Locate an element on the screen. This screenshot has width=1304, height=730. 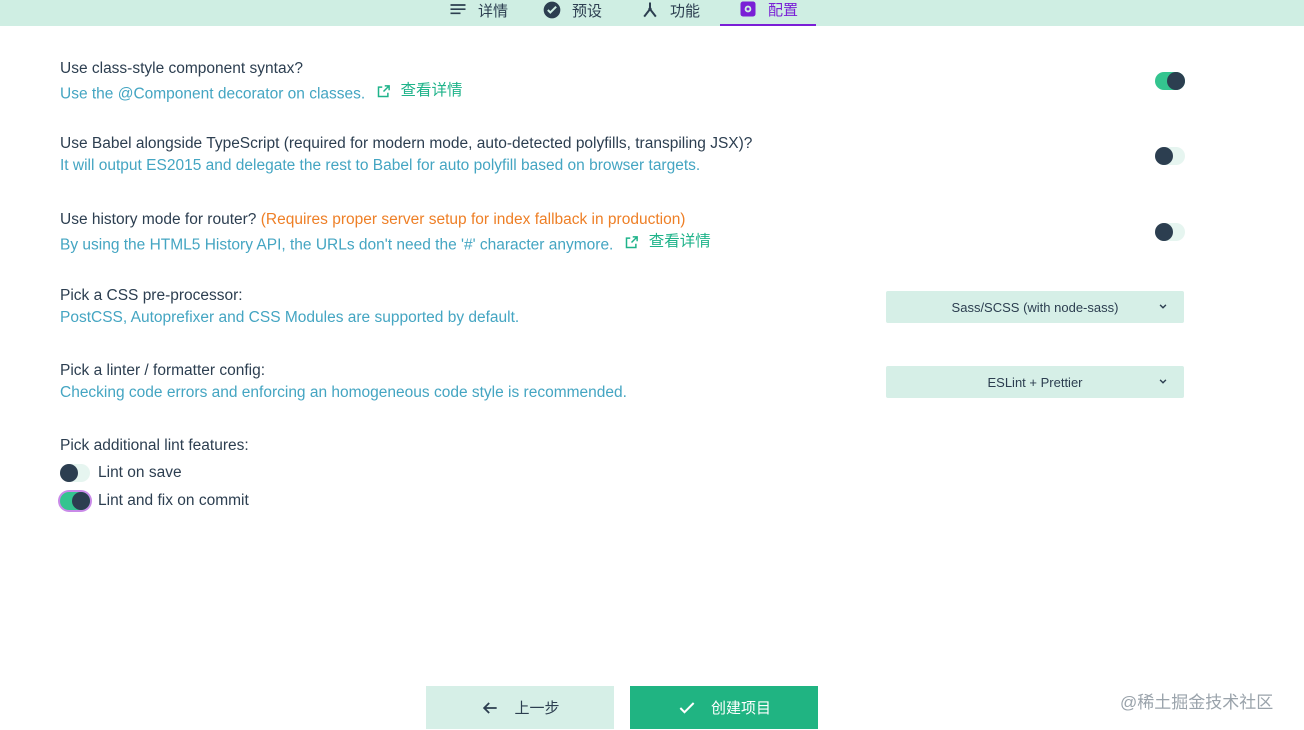
watermark: @稀土掘金技术社区 is located at coordinates (1197, 702).